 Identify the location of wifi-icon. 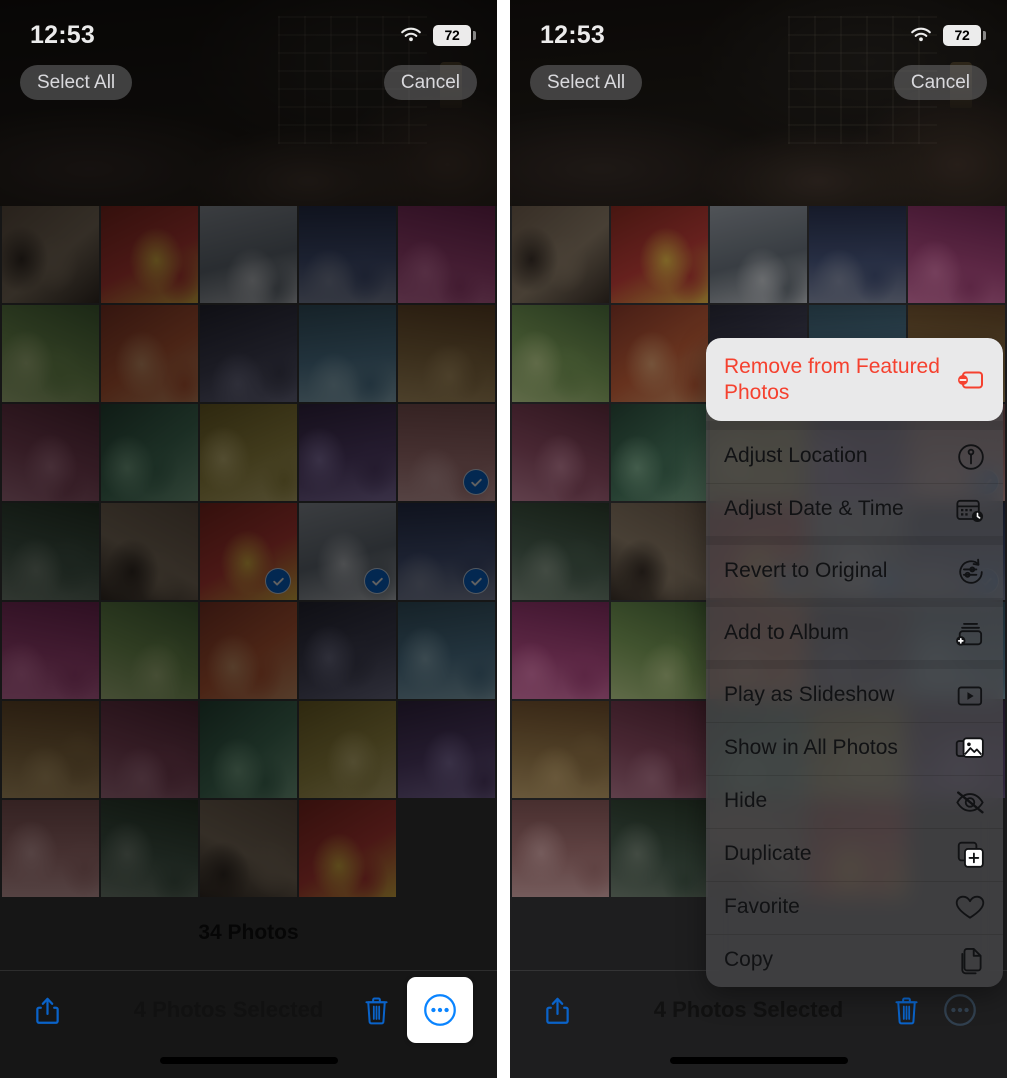
(921, 35).